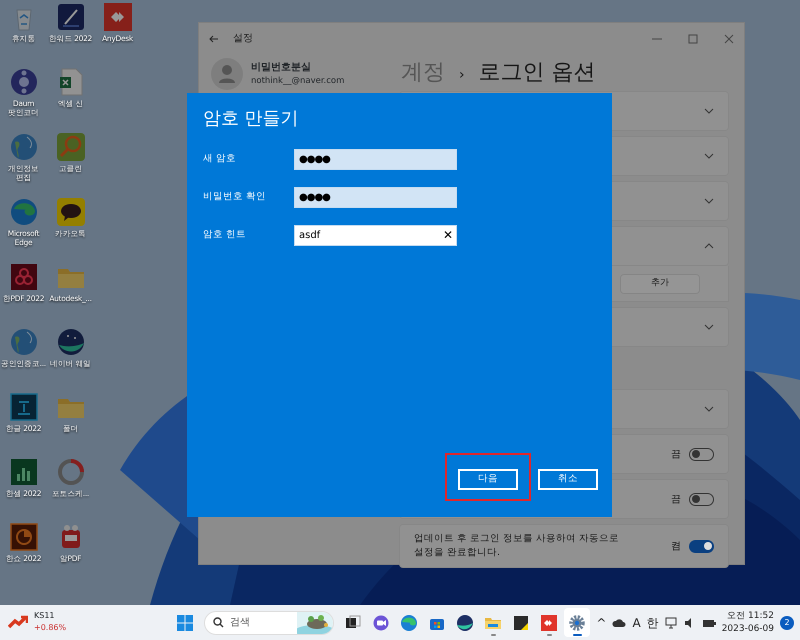 The height and width of the screenshot is (640, 800). Describe the element at coordinates (537, 73) in the screenshot. I see `page-title: 로그인 옵션` at that location.